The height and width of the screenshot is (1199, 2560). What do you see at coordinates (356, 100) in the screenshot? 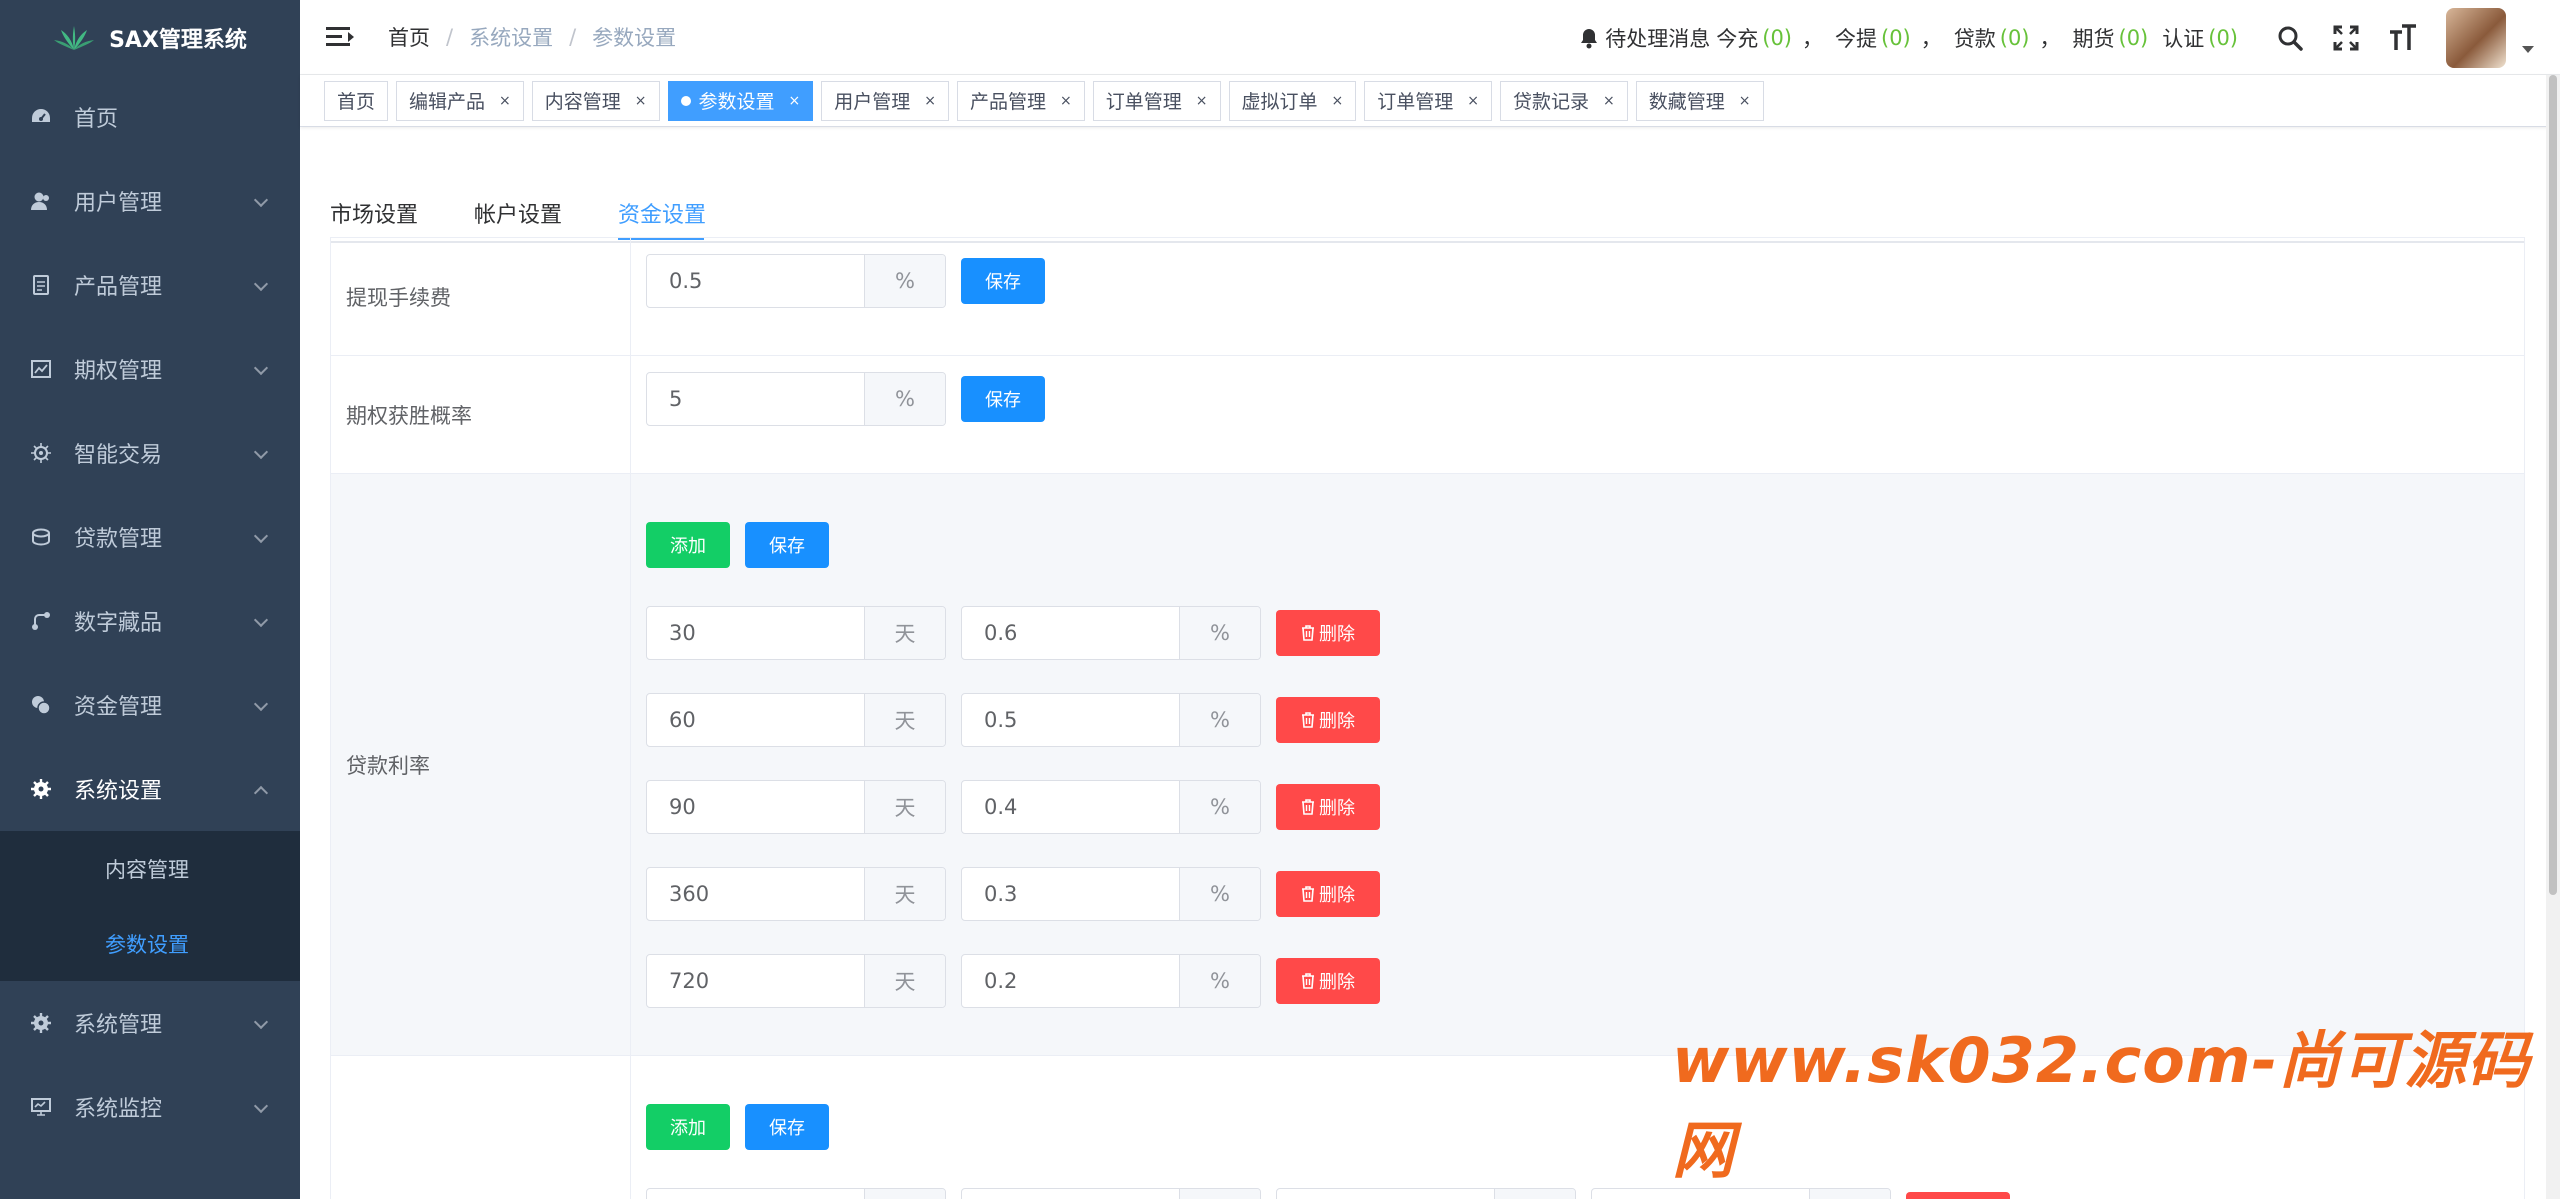
I see `tag-home: 首页` at bounding box center [356, 100].